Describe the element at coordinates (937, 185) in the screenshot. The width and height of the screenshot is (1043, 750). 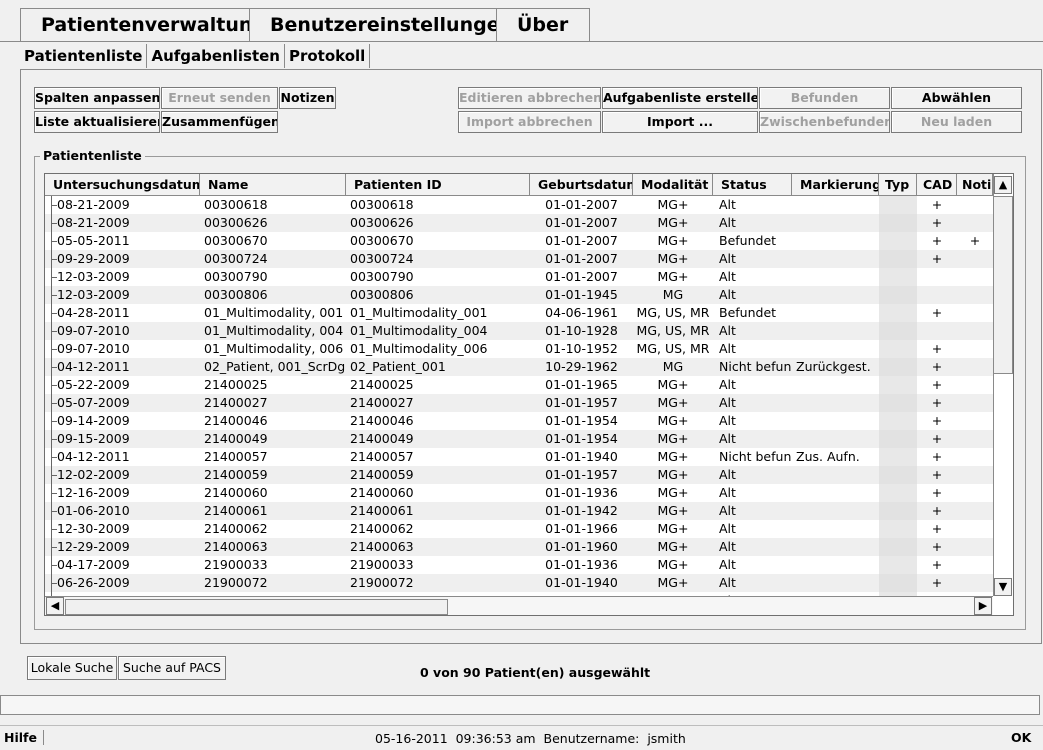
I see `column-header-cad: CAD` at that location.